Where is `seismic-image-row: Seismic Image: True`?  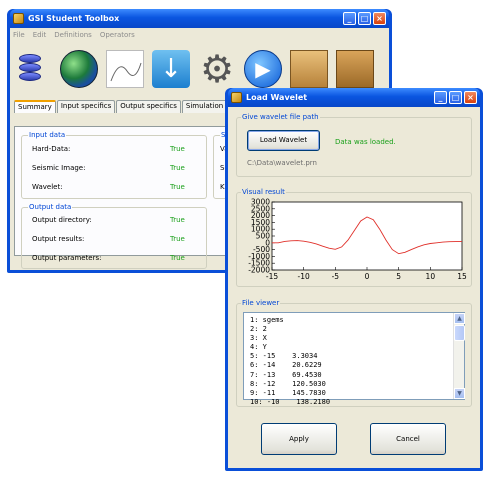
seismic-image-row: Seismic Image: True is located at coordinates (116, 168).